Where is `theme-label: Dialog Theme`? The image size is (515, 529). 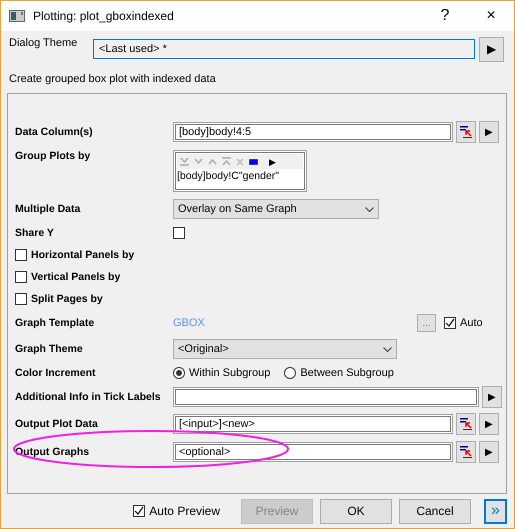 theme-label: Dialog Theme is located at coordinates (43, 43).